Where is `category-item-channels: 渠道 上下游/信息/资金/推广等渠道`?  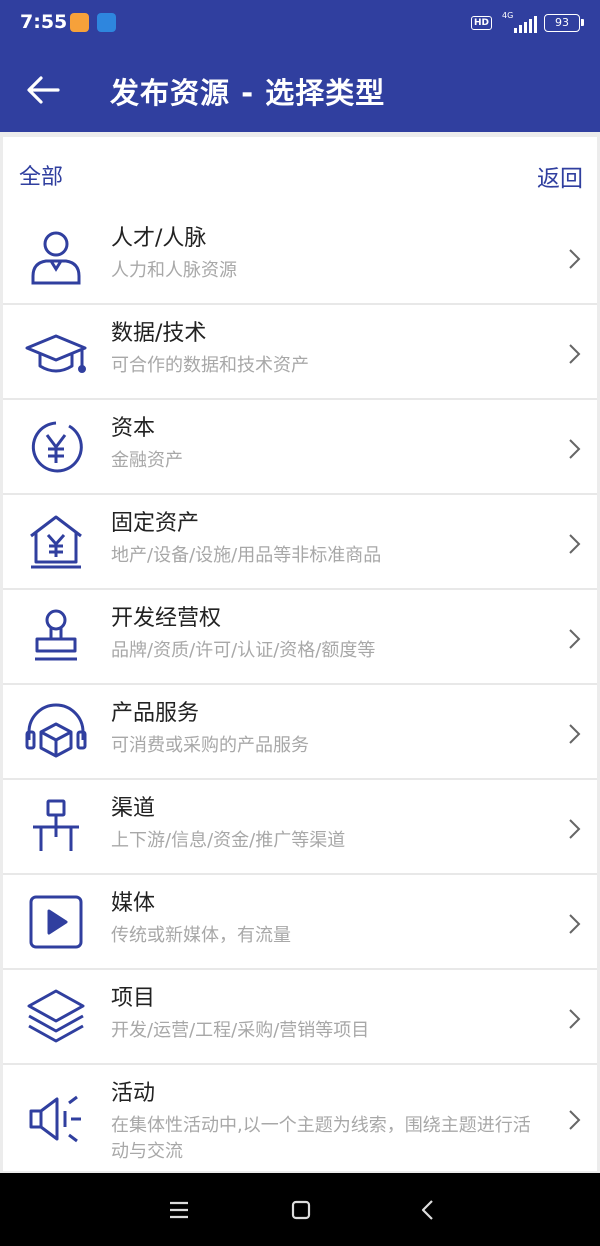
category-item-channels: 渠道 上下游/信息/资金/推广等渠道 is located at coordinates (300, 827).